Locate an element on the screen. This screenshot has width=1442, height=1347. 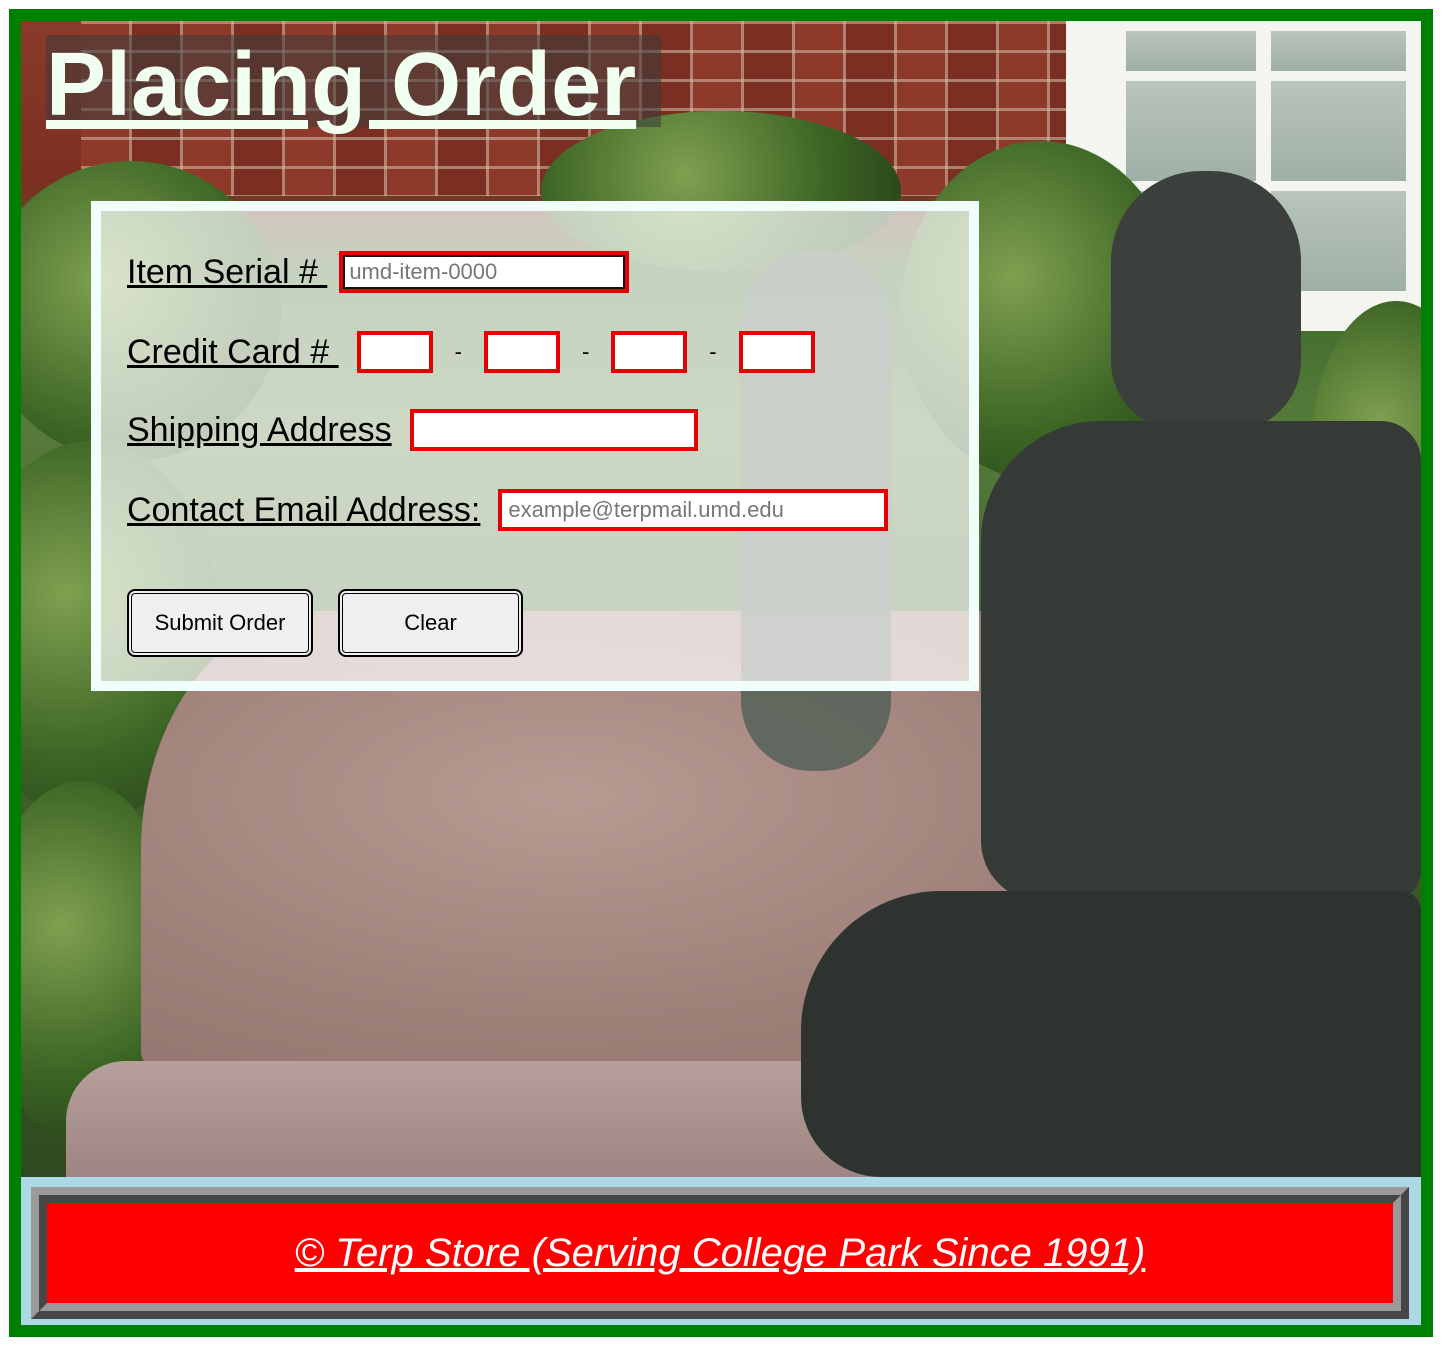
serial-input is located at coordinates (484, 272).